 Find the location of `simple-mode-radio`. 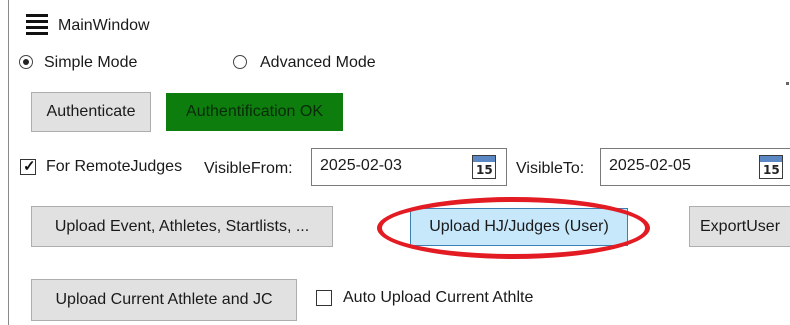

simple-mode-radio is located at coordinates (26, 62).